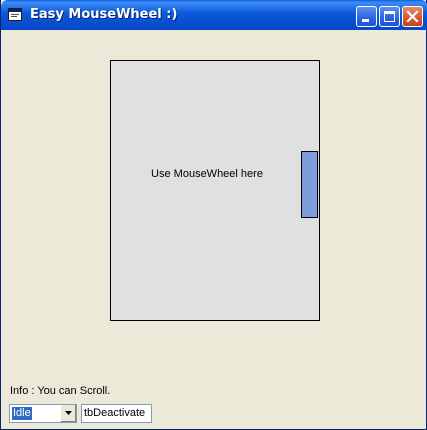 The height and width of the screenshot is (430, 427). I want to click on window-title: Easy MouseWheel :), so click(104, 14).